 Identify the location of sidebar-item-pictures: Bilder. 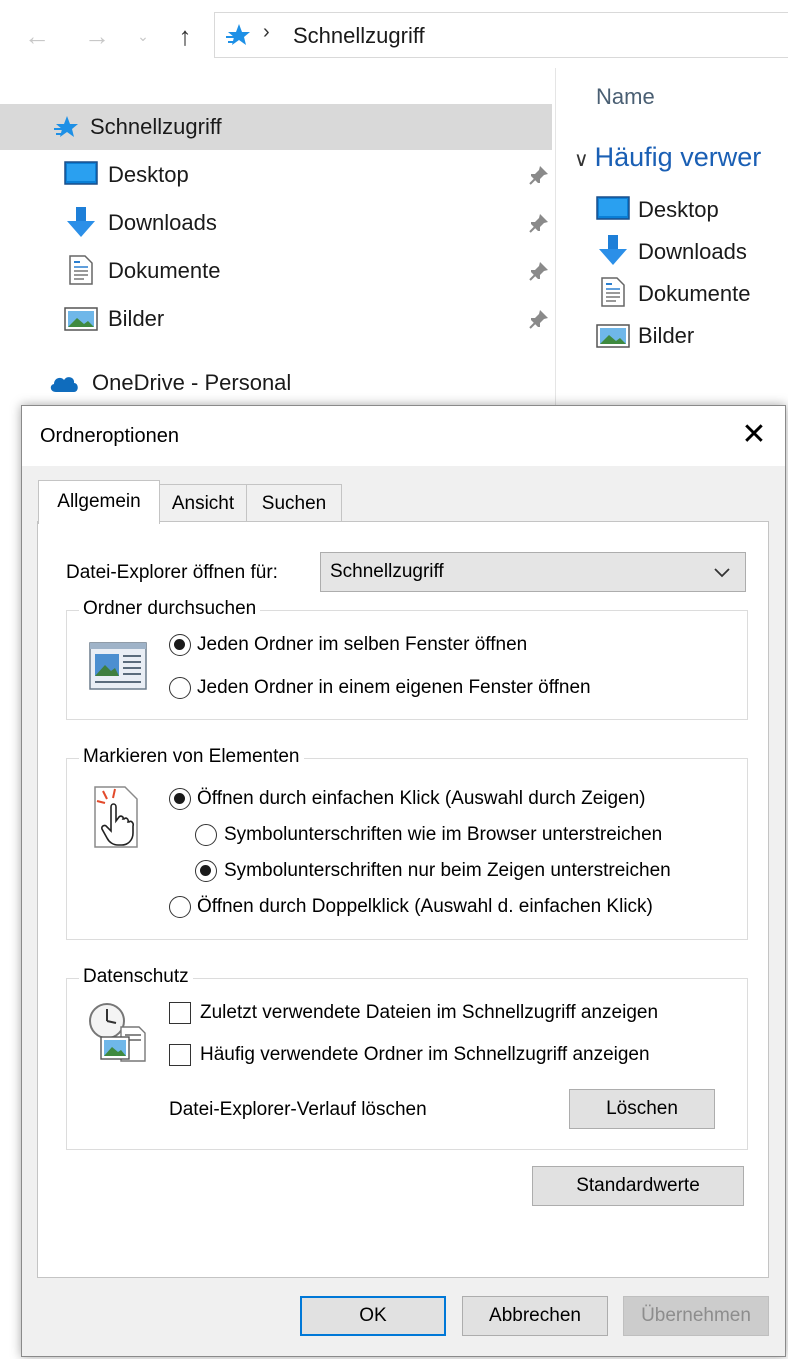
(276, 319).